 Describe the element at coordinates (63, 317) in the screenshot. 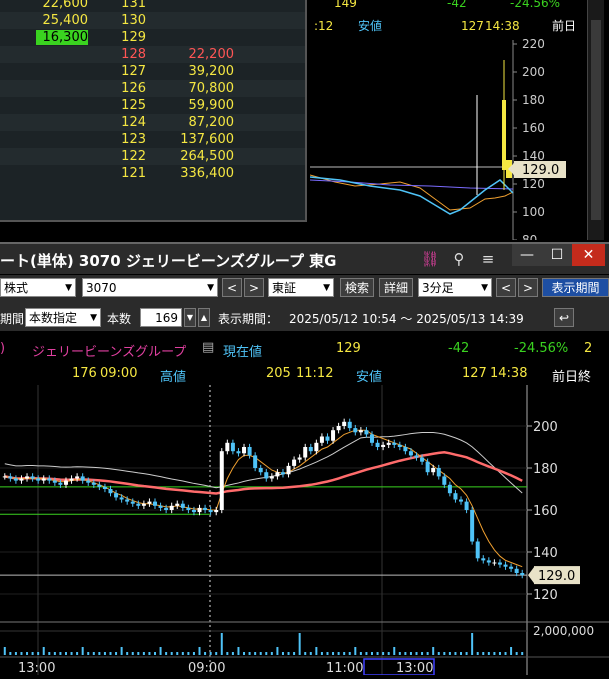

I see `period-mode-select: 本数指定 ▼` at that location.